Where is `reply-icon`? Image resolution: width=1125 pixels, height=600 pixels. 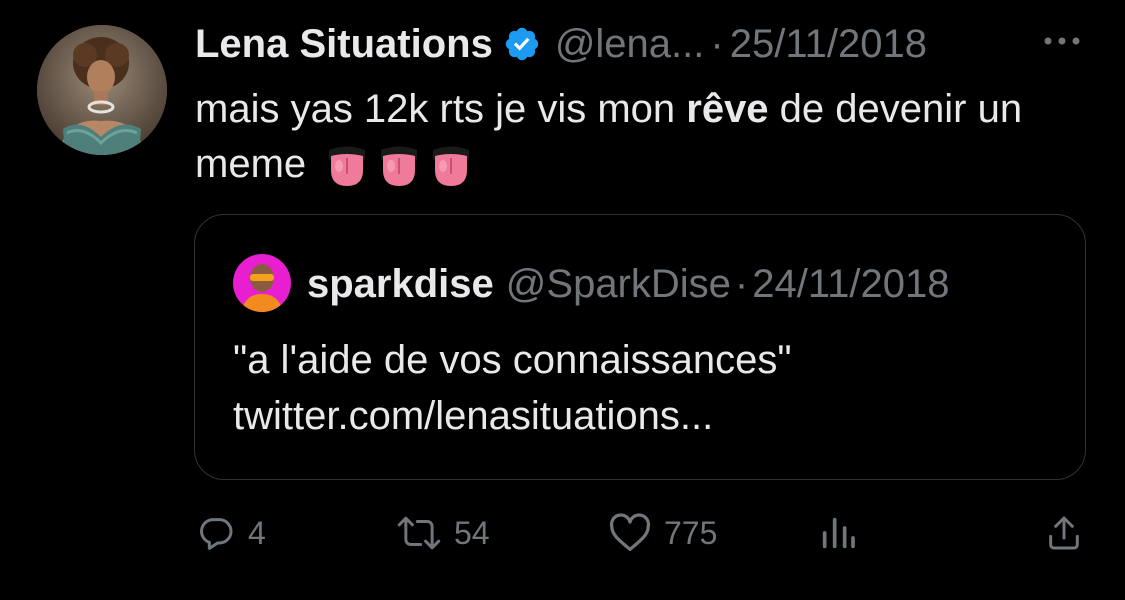
reply-icon is located at coordinates (216, 534).